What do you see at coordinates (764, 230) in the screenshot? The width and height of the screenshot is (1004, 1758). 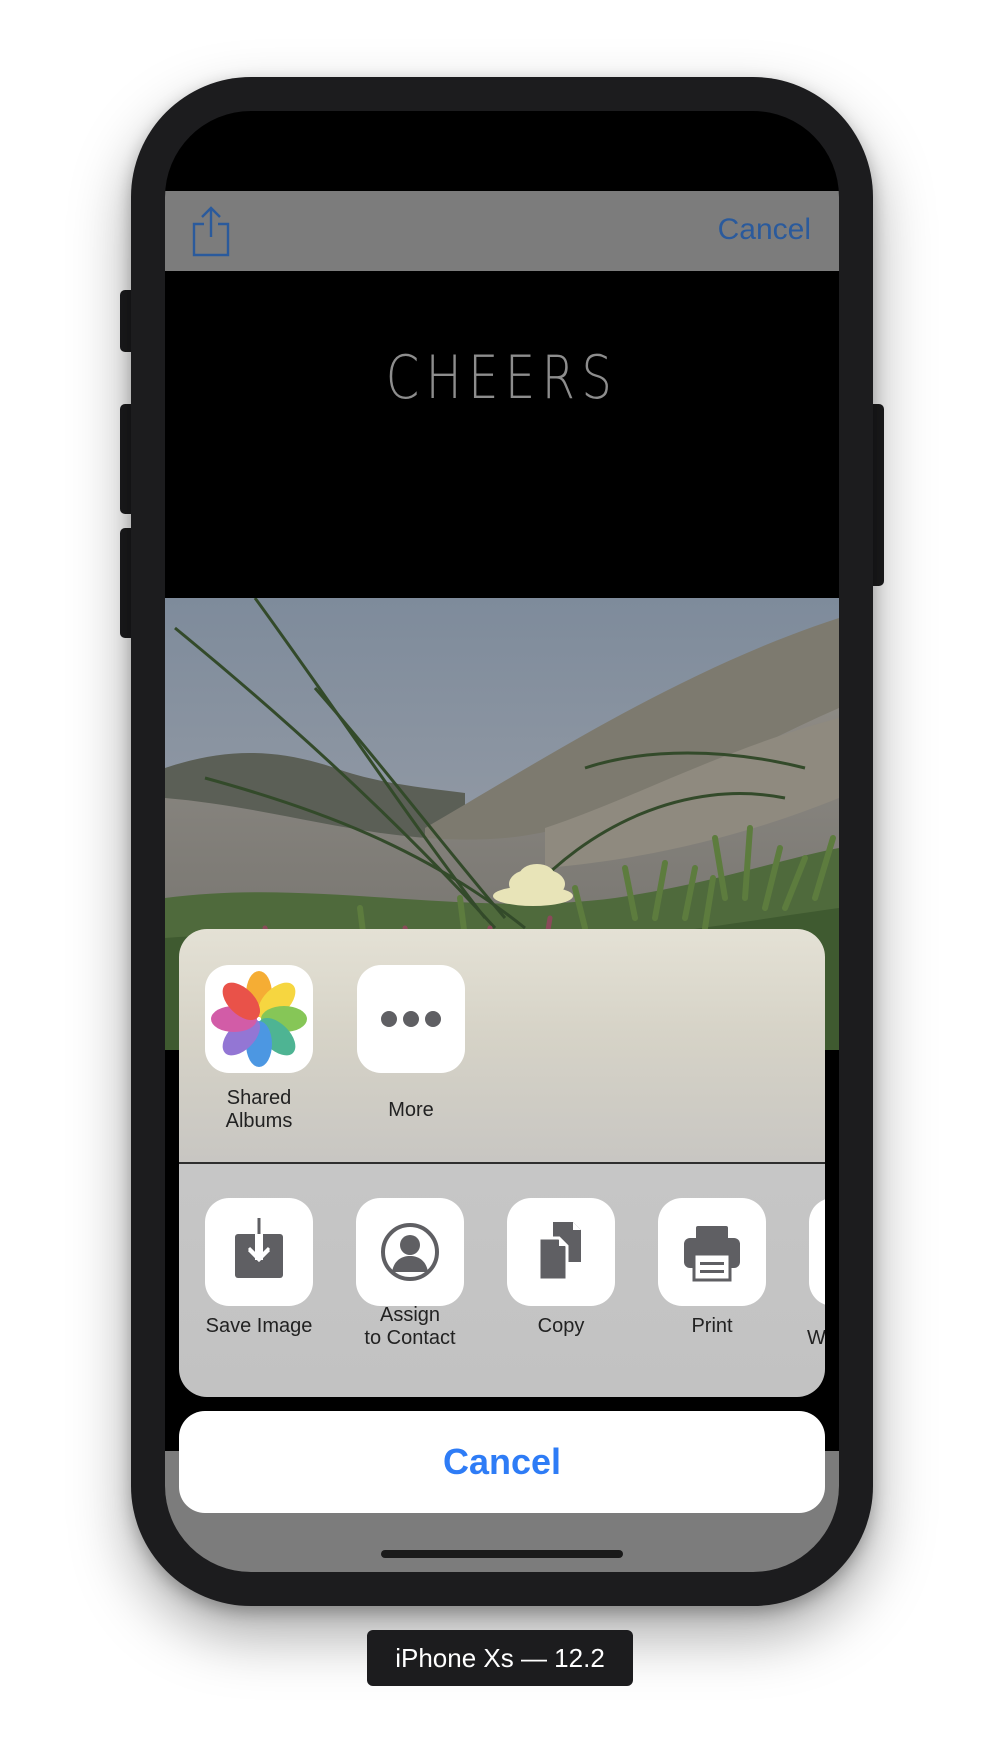 I see `toolbar-cancel-link: Cancel` at bounding box center [764, 230].